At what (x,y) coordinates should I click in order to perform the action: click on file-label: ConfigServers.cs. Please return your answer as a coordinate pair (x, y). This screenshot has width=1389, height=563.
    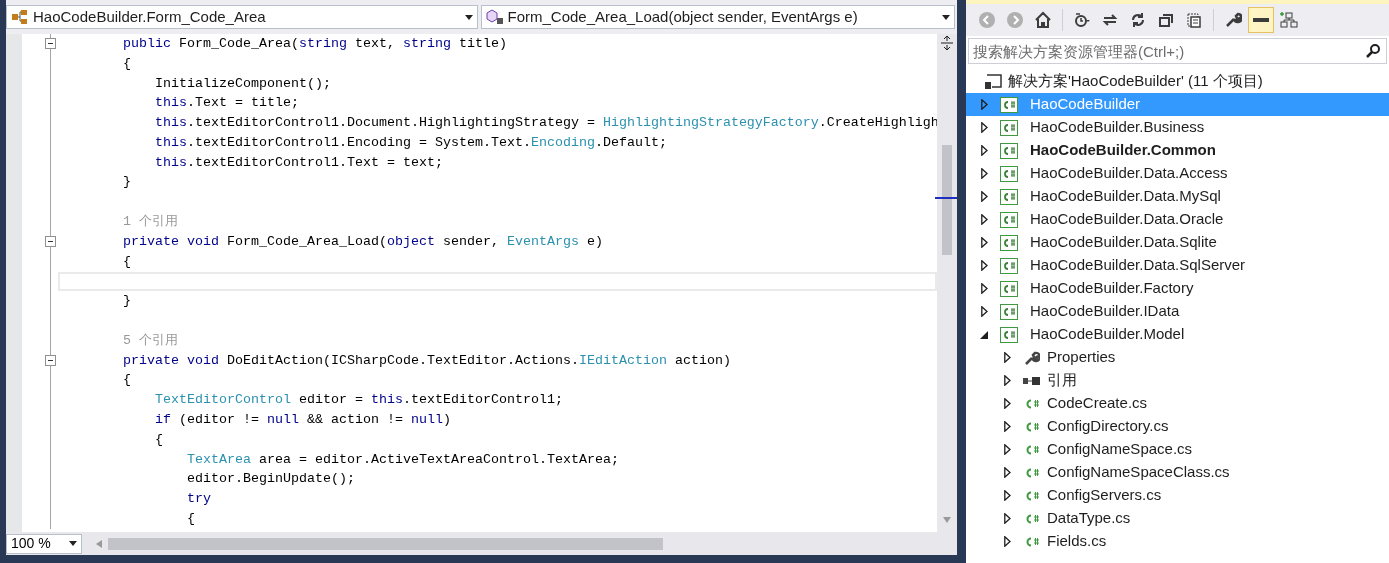
    Looking at the image, I should click on (1104, 495).